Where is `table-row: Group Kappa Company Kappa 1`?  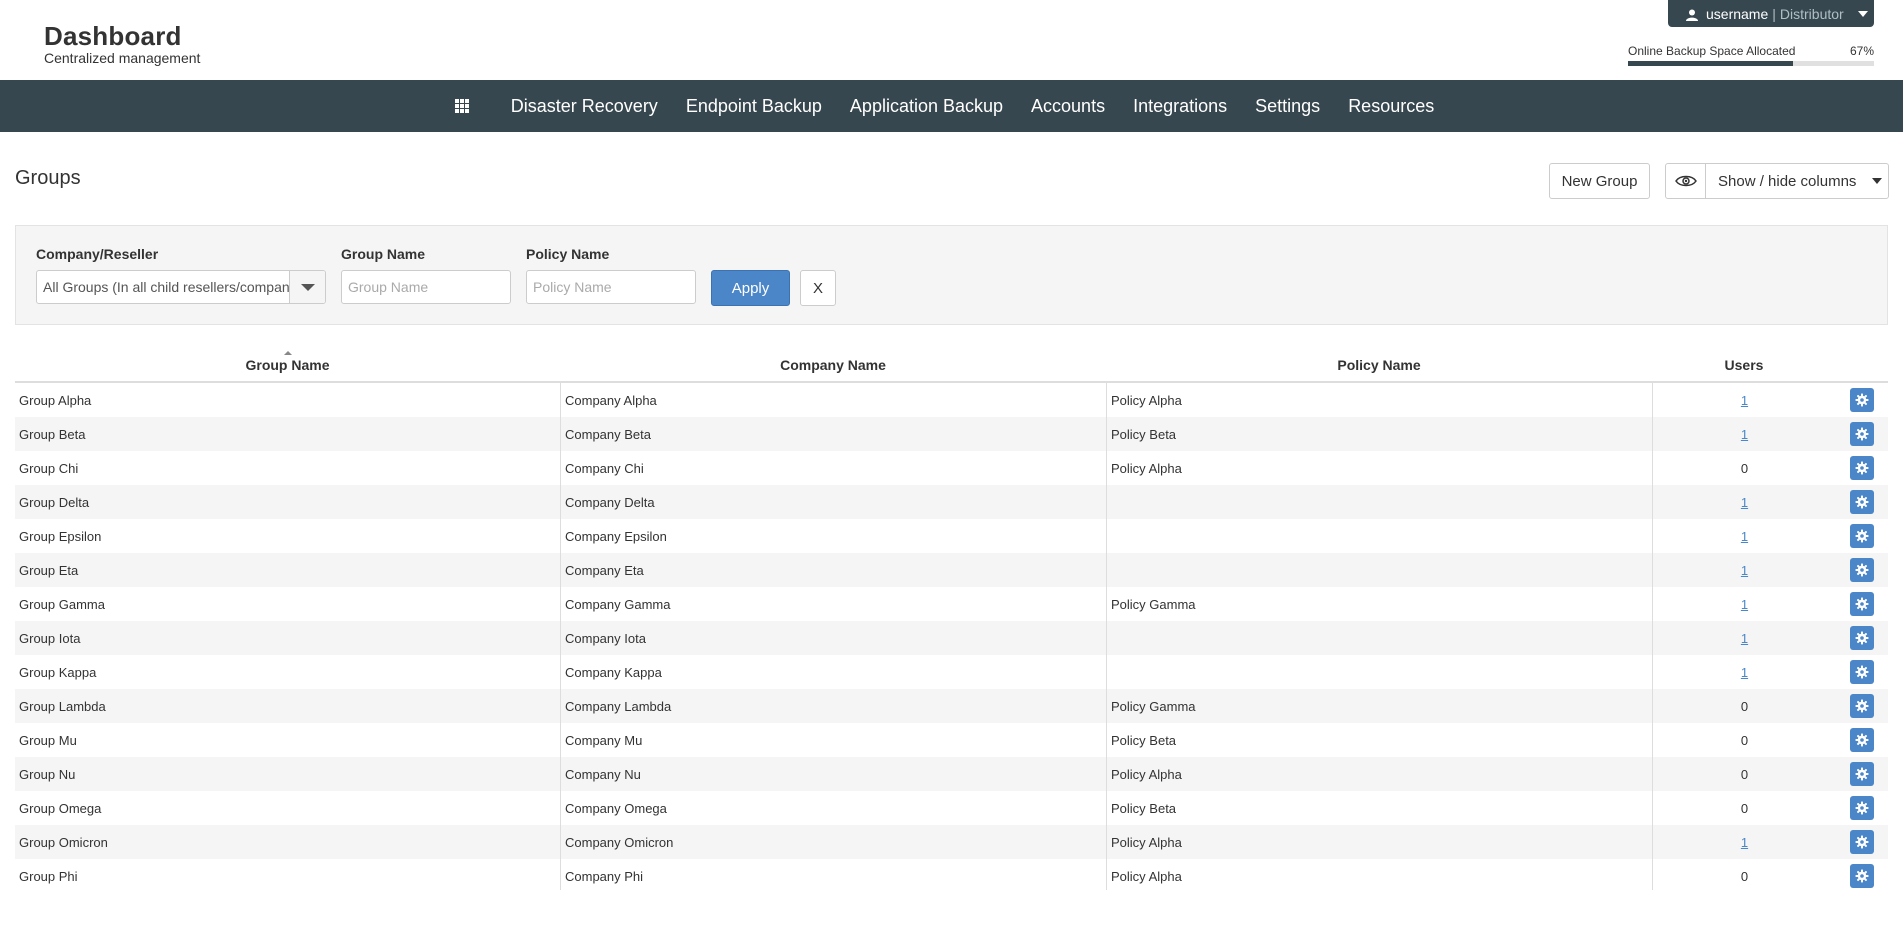
table-row: Group Kappa Company Kappa 1 is located at coordinates (951, 672).